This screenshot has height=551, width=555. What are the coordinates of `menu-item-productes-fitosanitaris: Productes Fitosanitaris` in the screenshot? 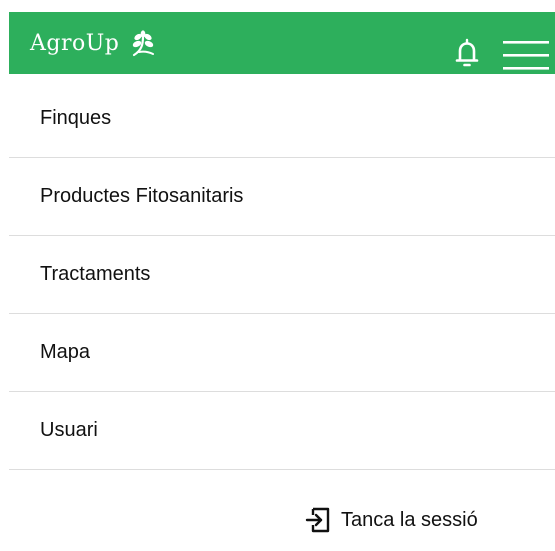 It's located at (282, 197).